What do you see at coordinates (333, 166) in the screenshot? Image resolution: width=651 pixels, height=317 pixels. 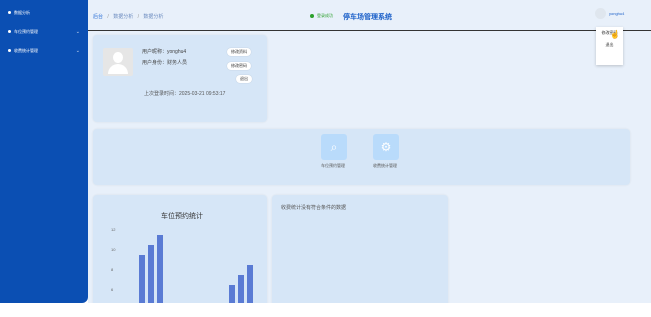 I see `feature-label-parking: 车位预约管理` at bounding box center [333, 166].